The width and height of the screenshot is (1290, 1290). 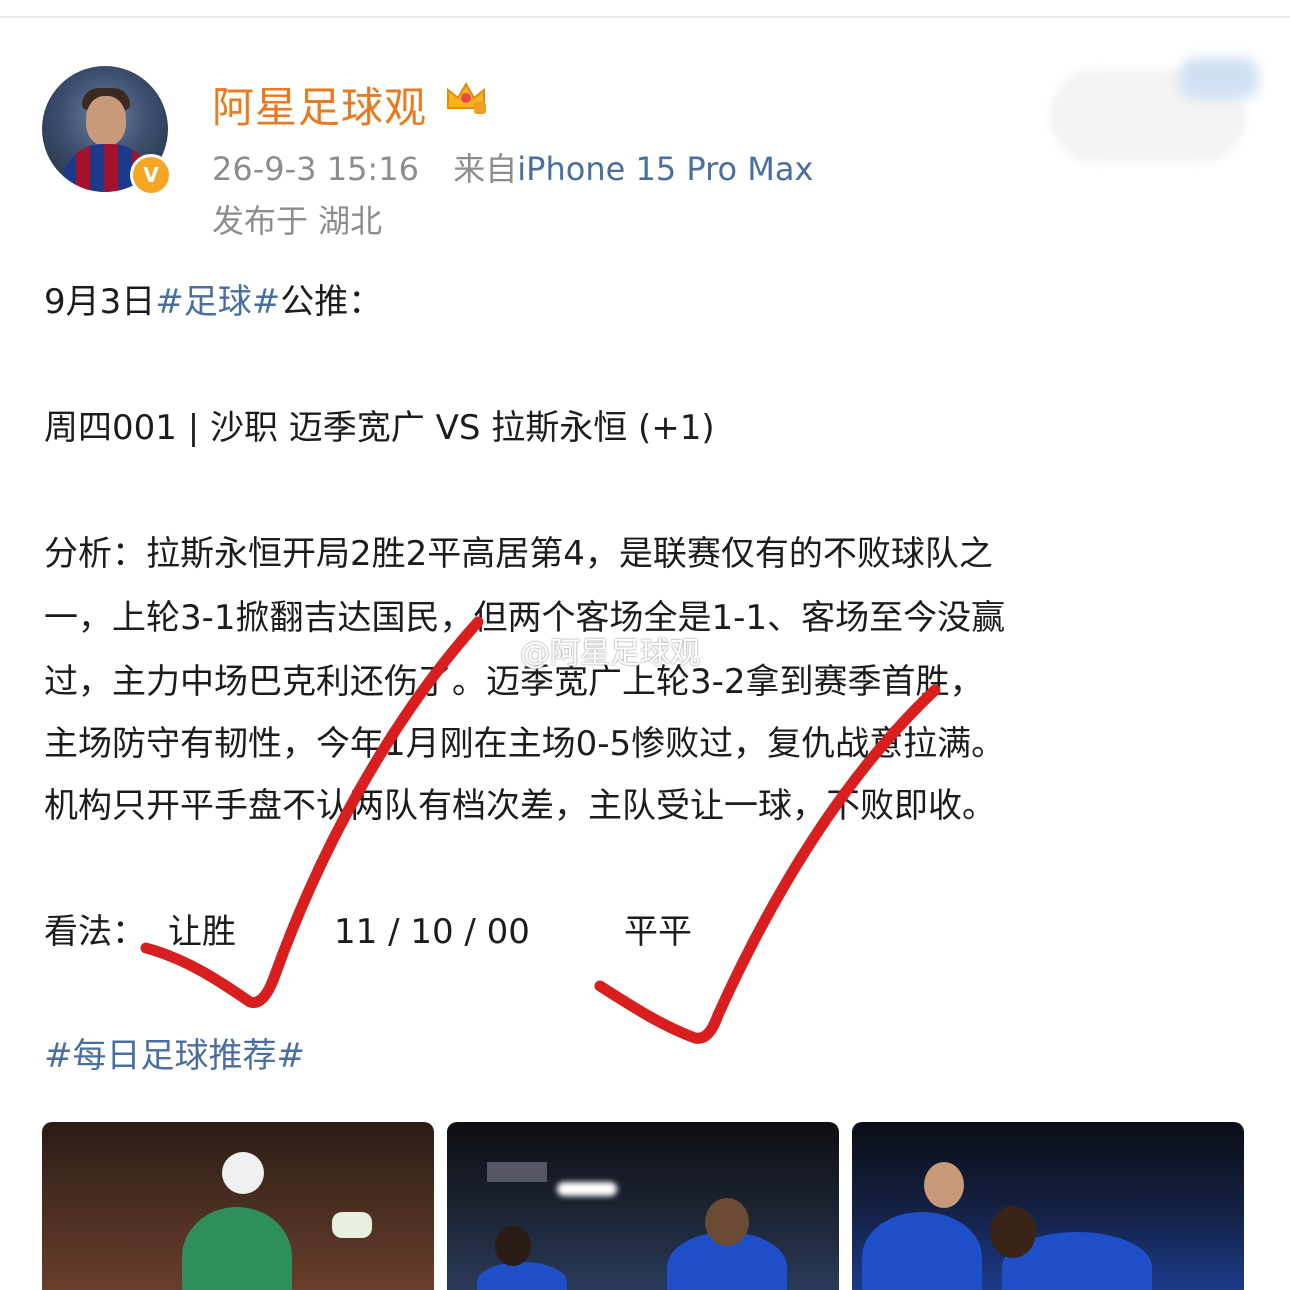 What do you see at coordinates (237, 1248) in the screenshot?
I see `goalkeeper` at bounding box center [237, 1248].